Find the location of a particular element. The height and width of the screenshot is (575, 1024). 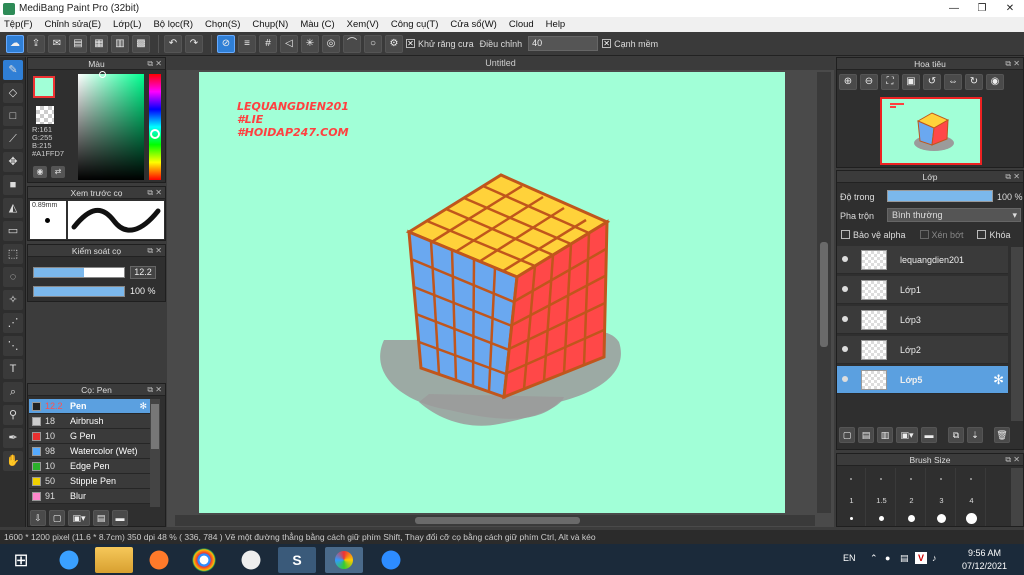

add-brush-dropdown-icon: ▣▾ is located at coordinates (79, 518).